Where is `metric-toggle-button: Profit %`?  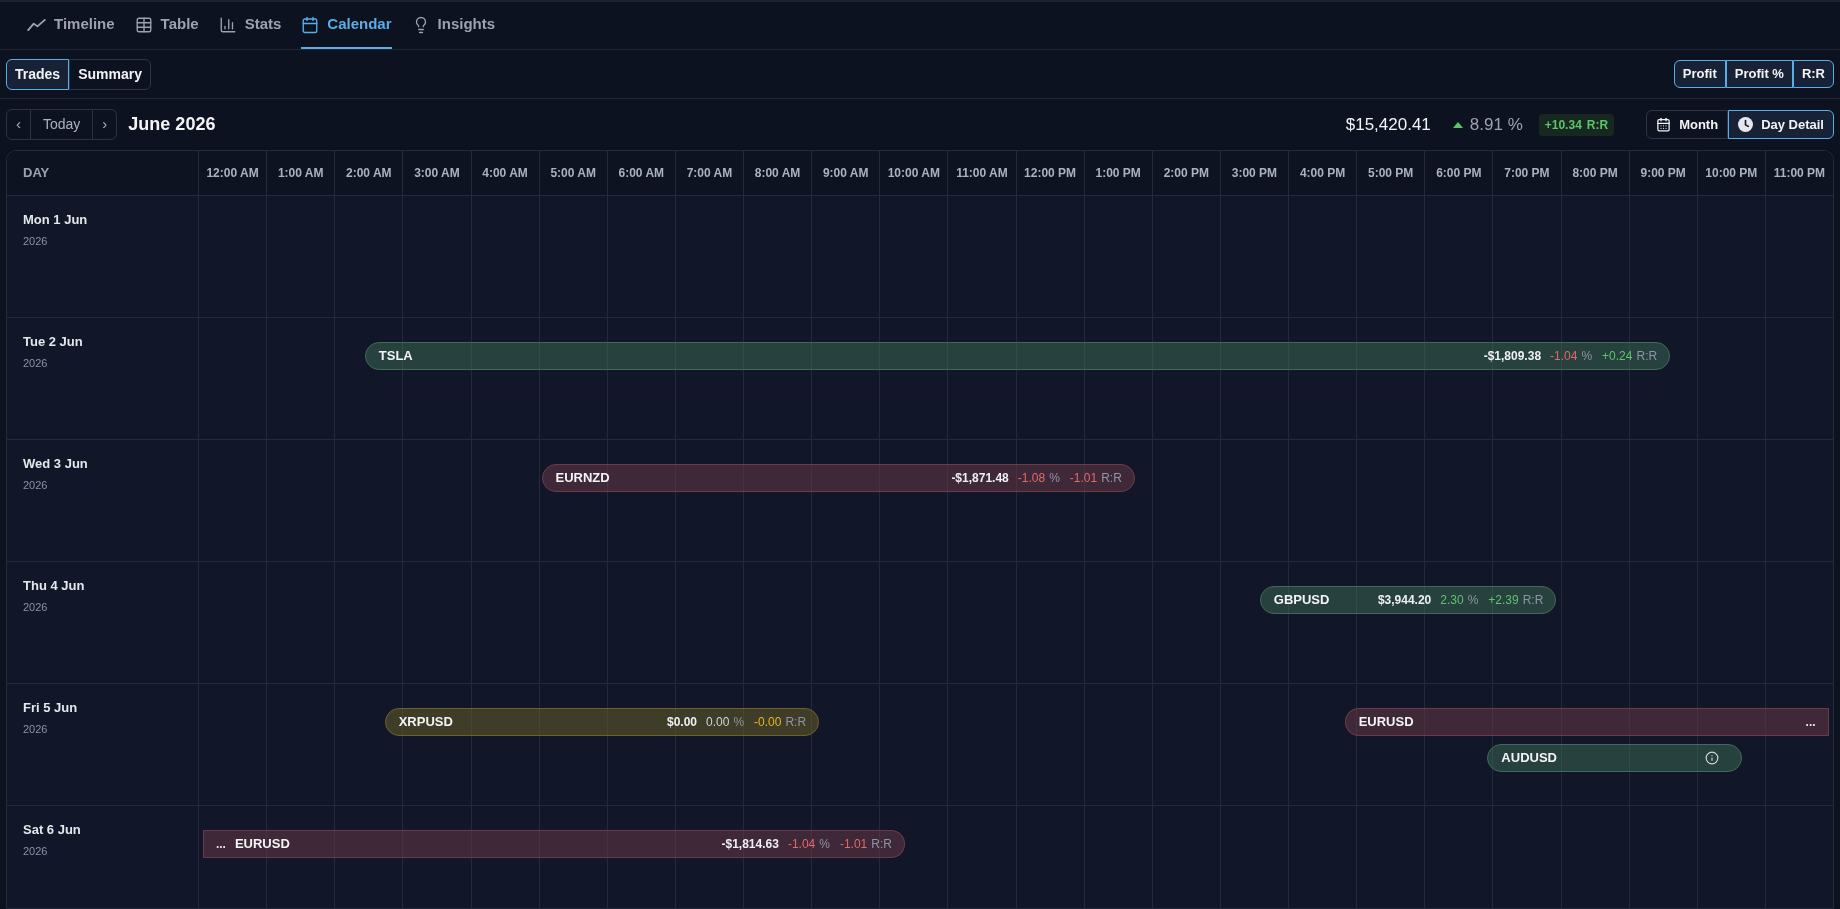
metric-toggle-button: Profit % is located at coordinates (1759, 74).